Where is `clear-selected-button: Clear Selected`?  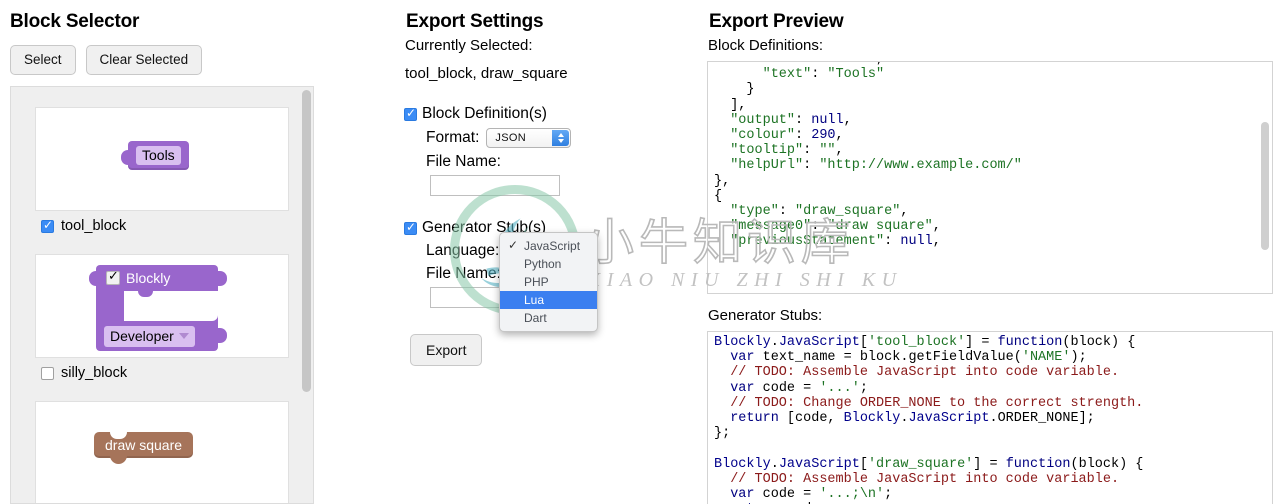 clear-selected-button: Clear Selected is located at coordinates (144, 60).